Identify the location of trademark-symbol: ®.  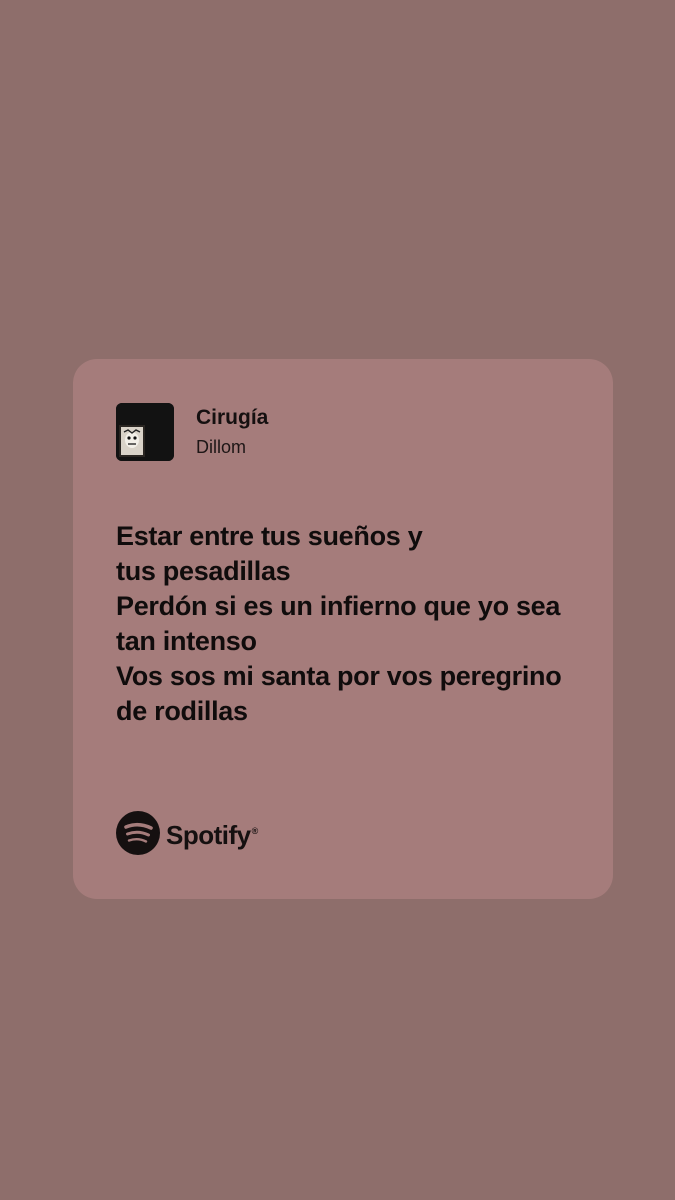
(255, 831).